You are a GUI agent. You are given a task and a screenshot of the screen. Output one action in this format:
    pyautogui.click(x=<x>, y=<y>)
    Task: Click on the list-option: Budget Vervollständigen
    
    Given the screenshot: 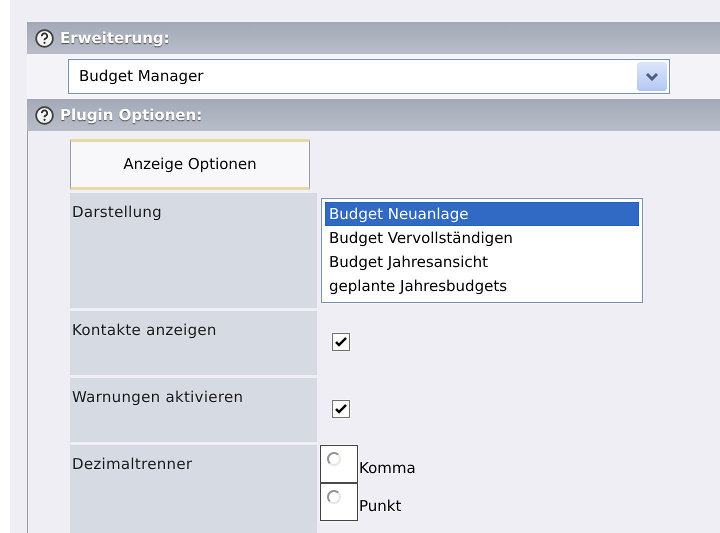 What is the action you would take?
    pyautogui.click(x=482, y=238)
    